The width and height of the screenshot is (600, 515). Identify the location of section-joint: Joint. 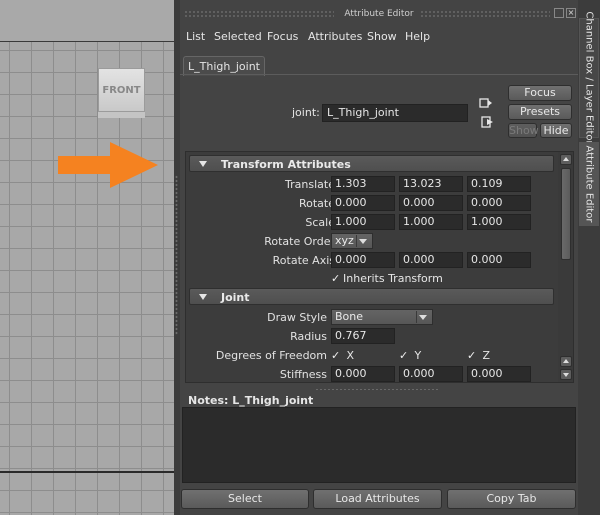
(371, 296).